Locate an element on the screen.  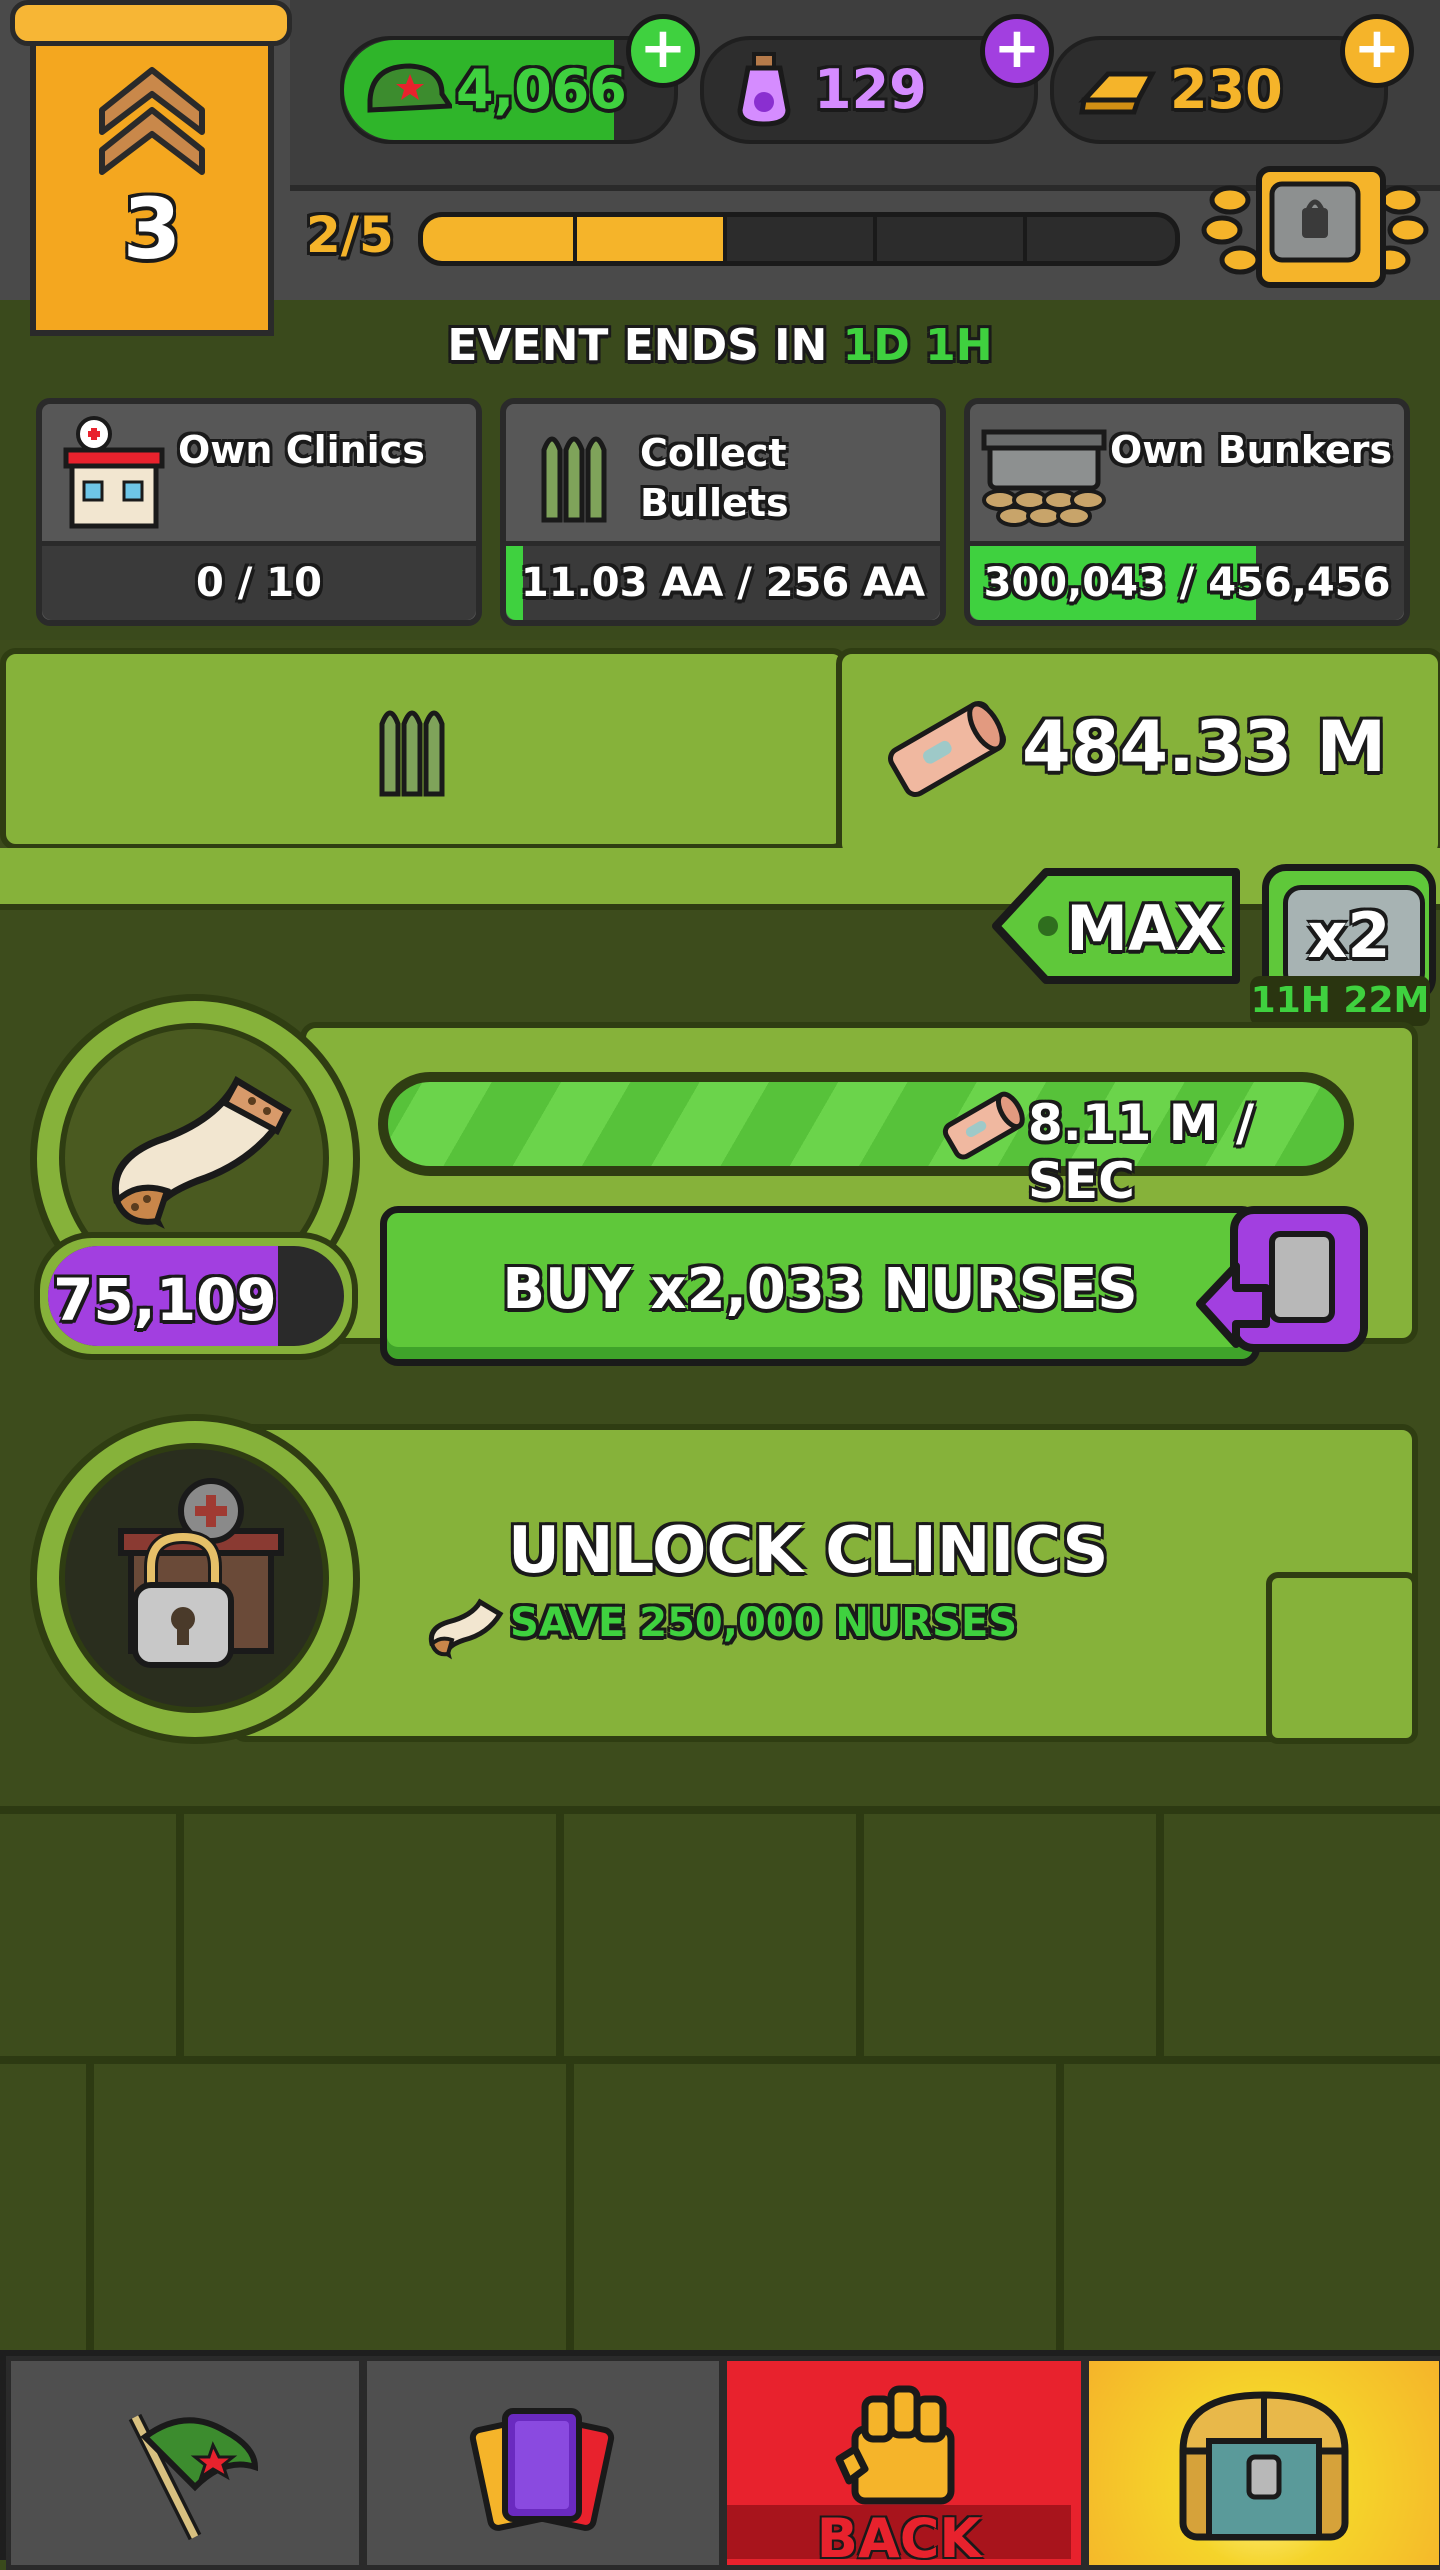
task-card-own-clinics: Own Clinics 0 / 10 is located at coordinates (259, 512).